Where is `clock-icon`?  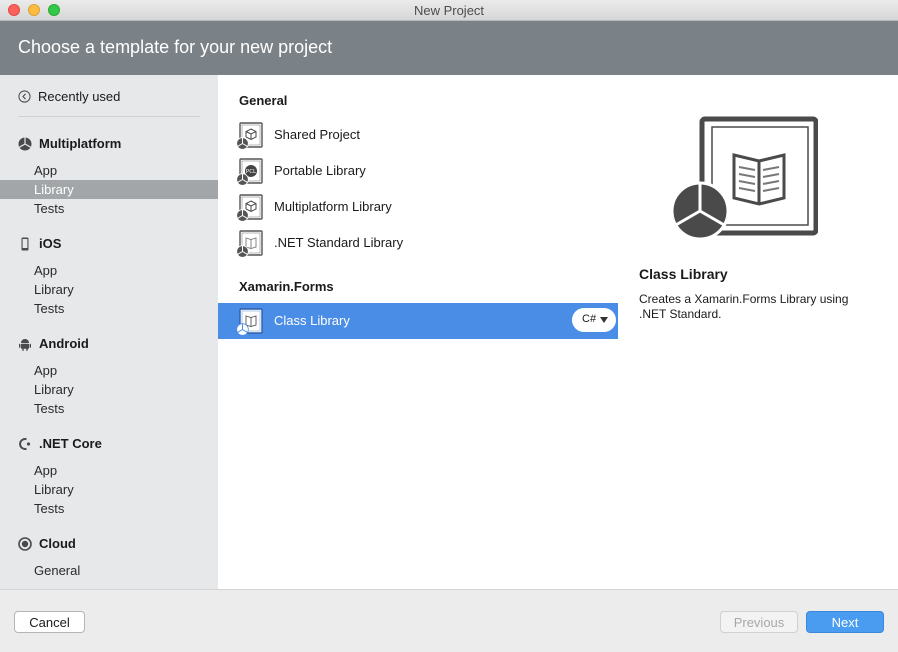
clock-icon is located at coordinates (24, 96).